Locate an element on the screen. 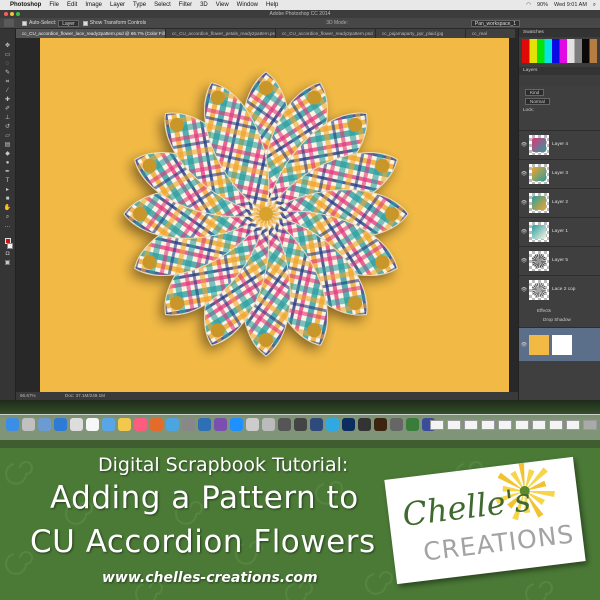 Image resolution: width=600 pixels, height=600 pixels. layers-panel-header: Layers is located at coordinates (559, 71).